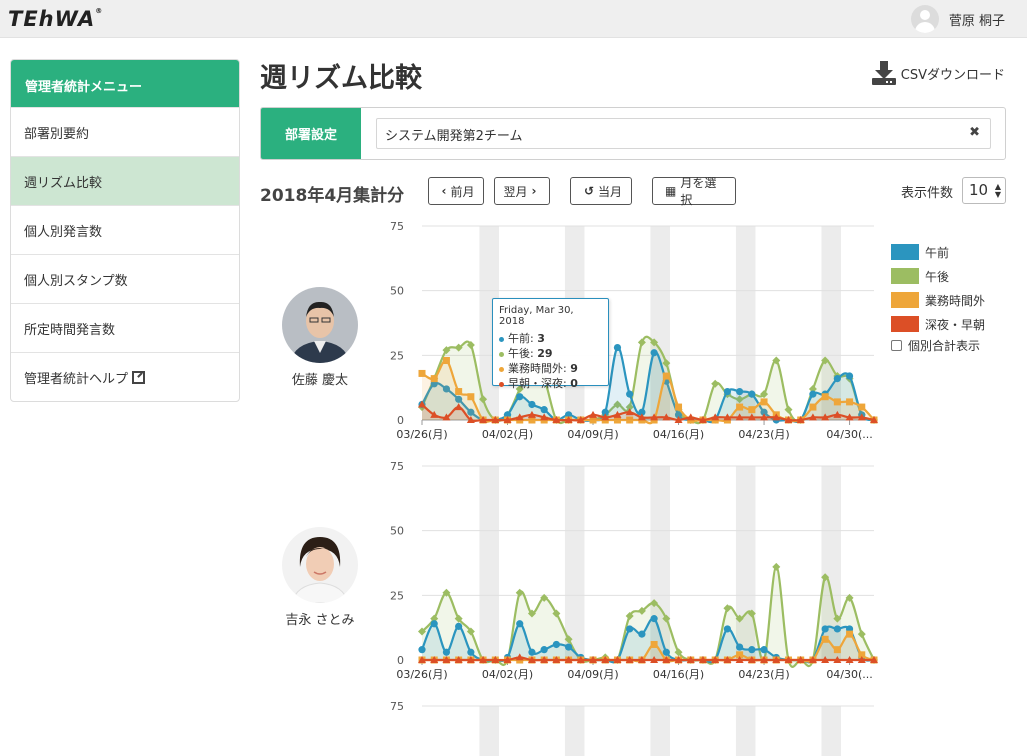  Describe the element at coordinates (601, 191) in the screenshot. I see `current-month-button: ↺ 当月` at that location.